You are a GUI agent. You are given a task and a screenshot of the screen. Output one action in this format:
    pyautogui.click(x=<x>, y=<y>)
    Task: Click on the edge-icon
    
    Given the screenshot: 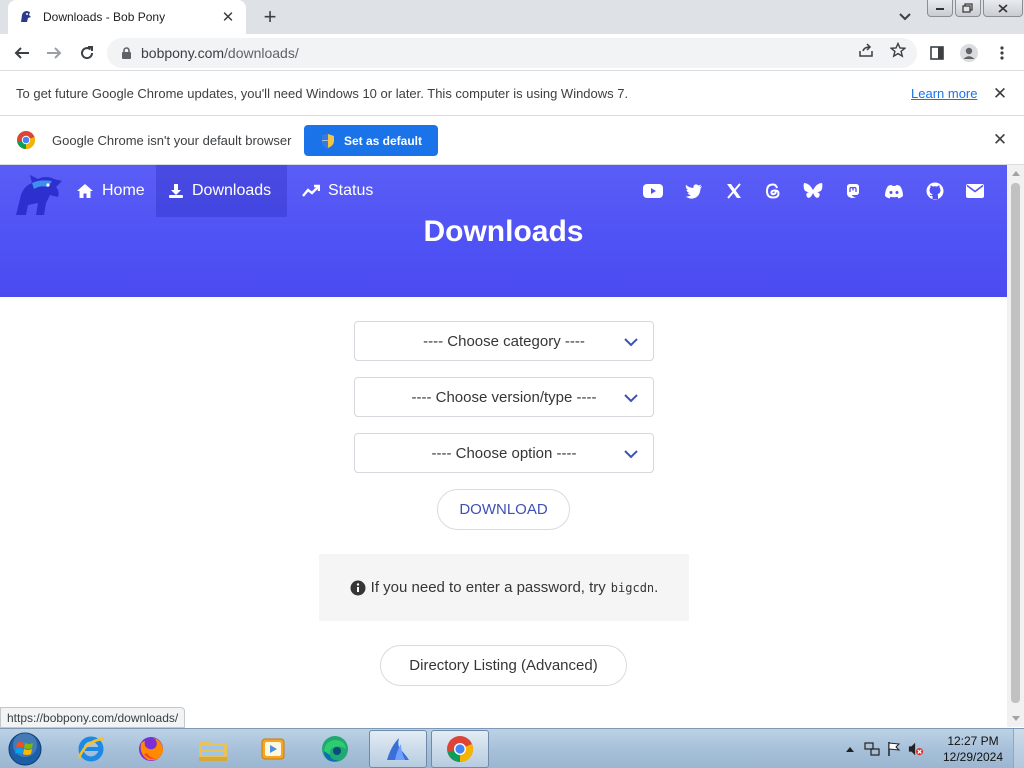 What is the action you would take?
    pyautogui.click(x=335, y=749)
    